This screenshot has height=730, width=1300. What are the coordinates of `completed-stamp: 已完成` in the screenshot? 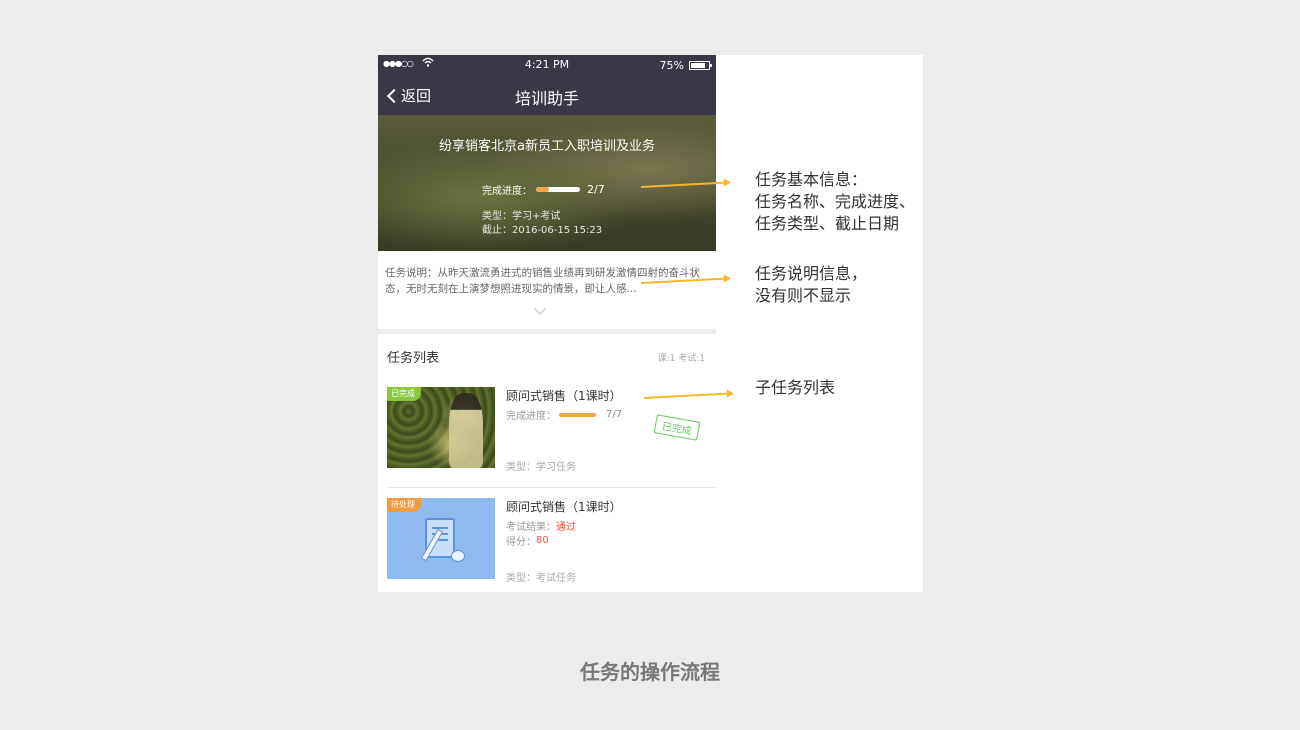 It's located at (677, 427).